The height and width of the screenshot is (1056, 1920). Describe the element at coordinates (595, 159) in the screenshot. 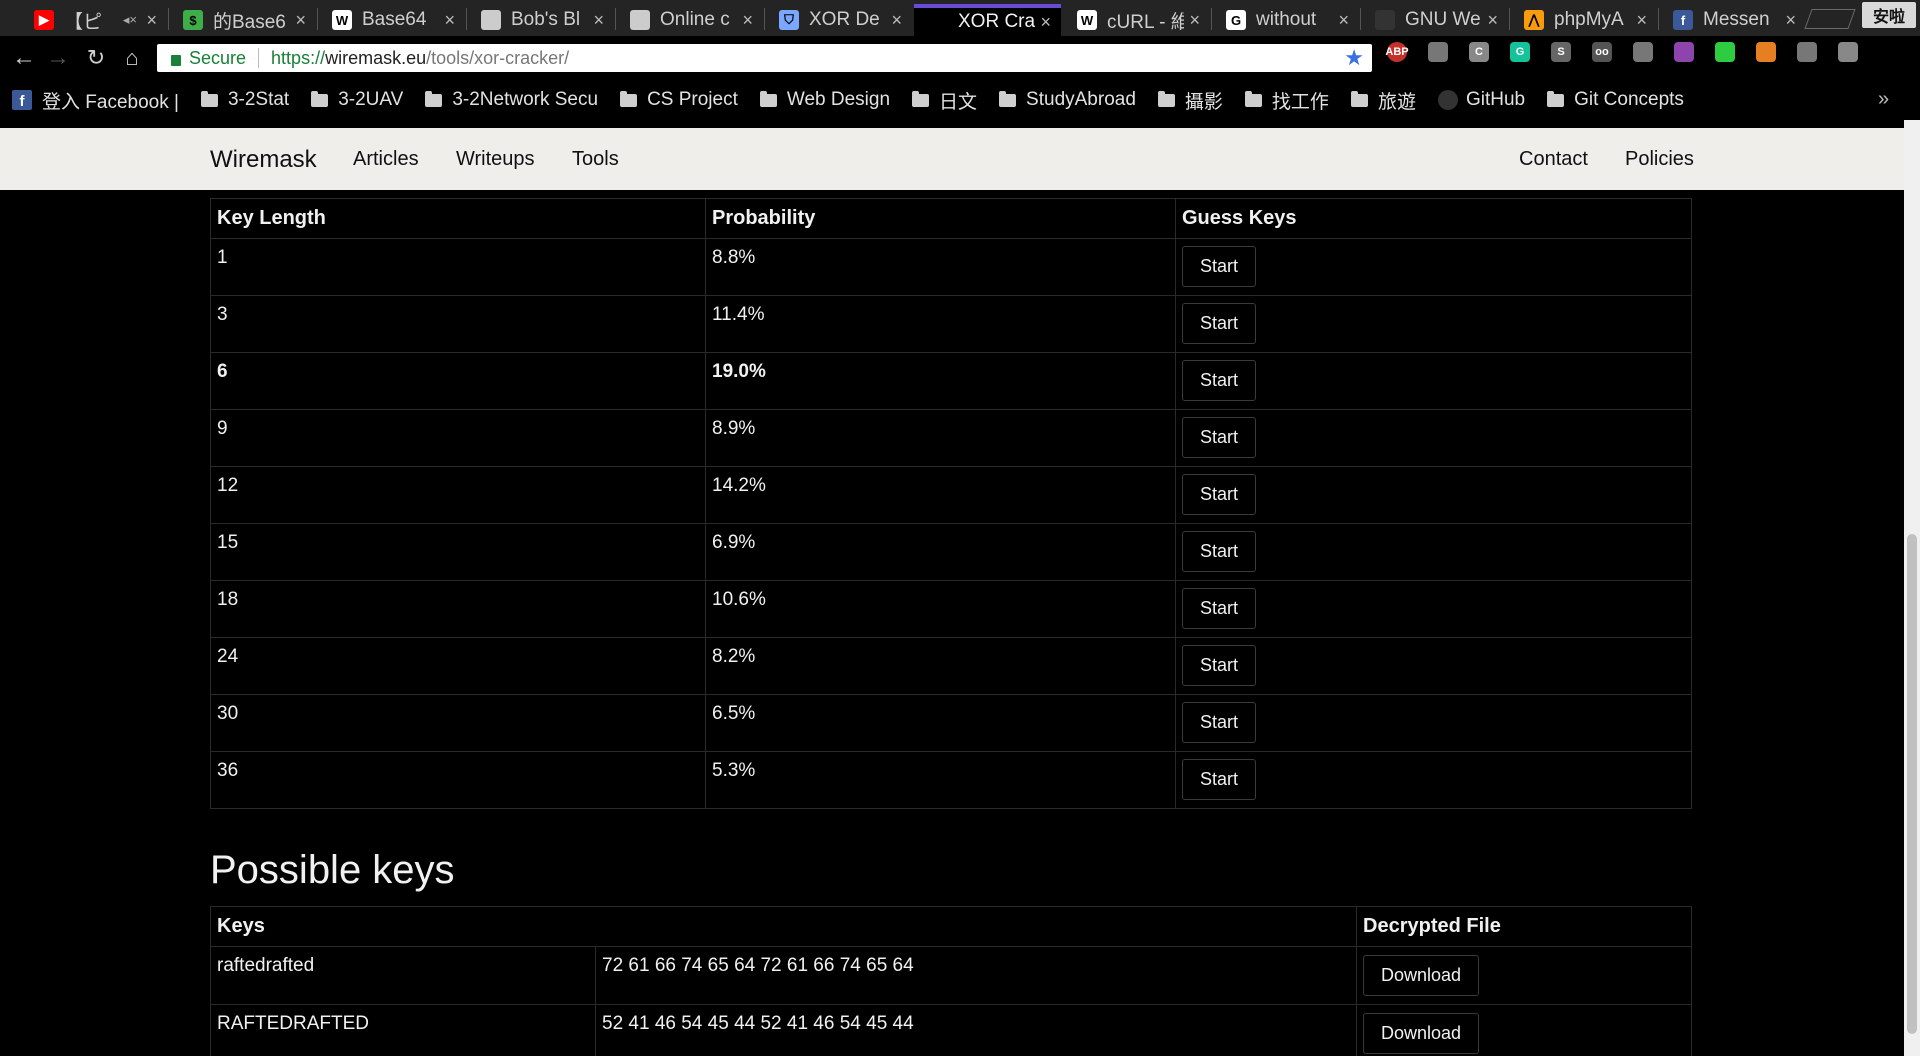

I see `nav-tools: Tools` at that location.